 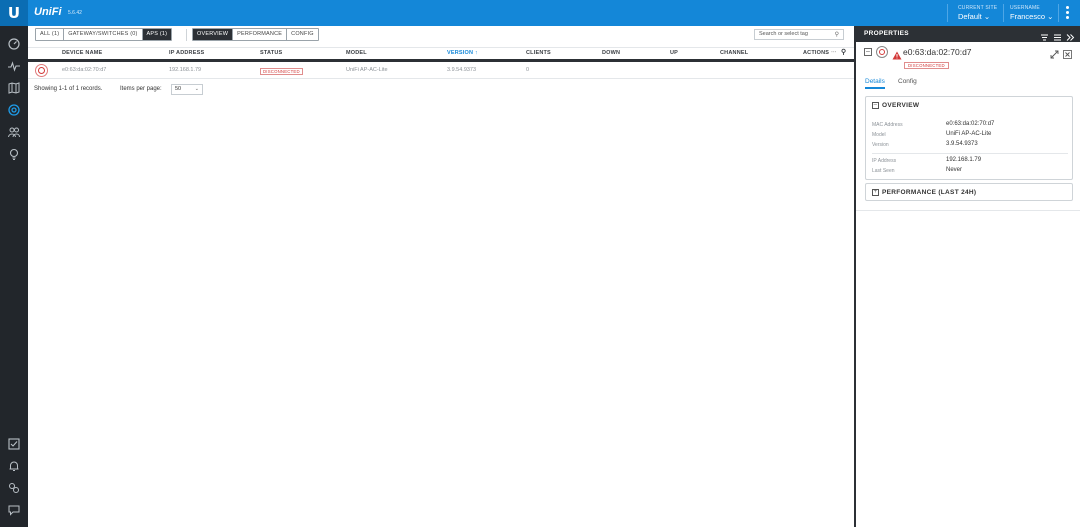 I want to click on chat-icon, so click(x=14, y=510).